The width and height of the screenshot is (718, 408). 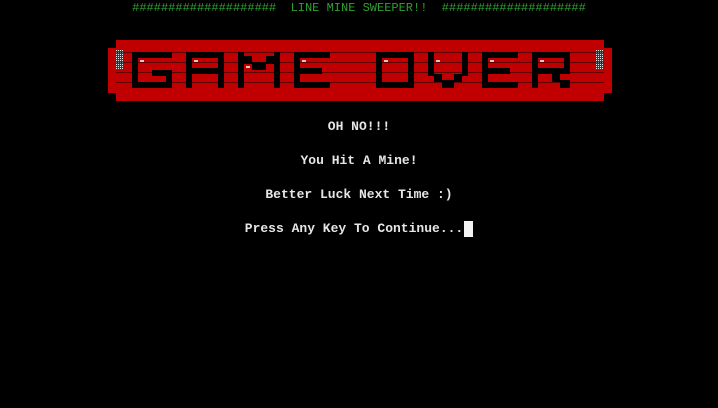 I want to click on game-over-banner, so click(x=360, y=70).